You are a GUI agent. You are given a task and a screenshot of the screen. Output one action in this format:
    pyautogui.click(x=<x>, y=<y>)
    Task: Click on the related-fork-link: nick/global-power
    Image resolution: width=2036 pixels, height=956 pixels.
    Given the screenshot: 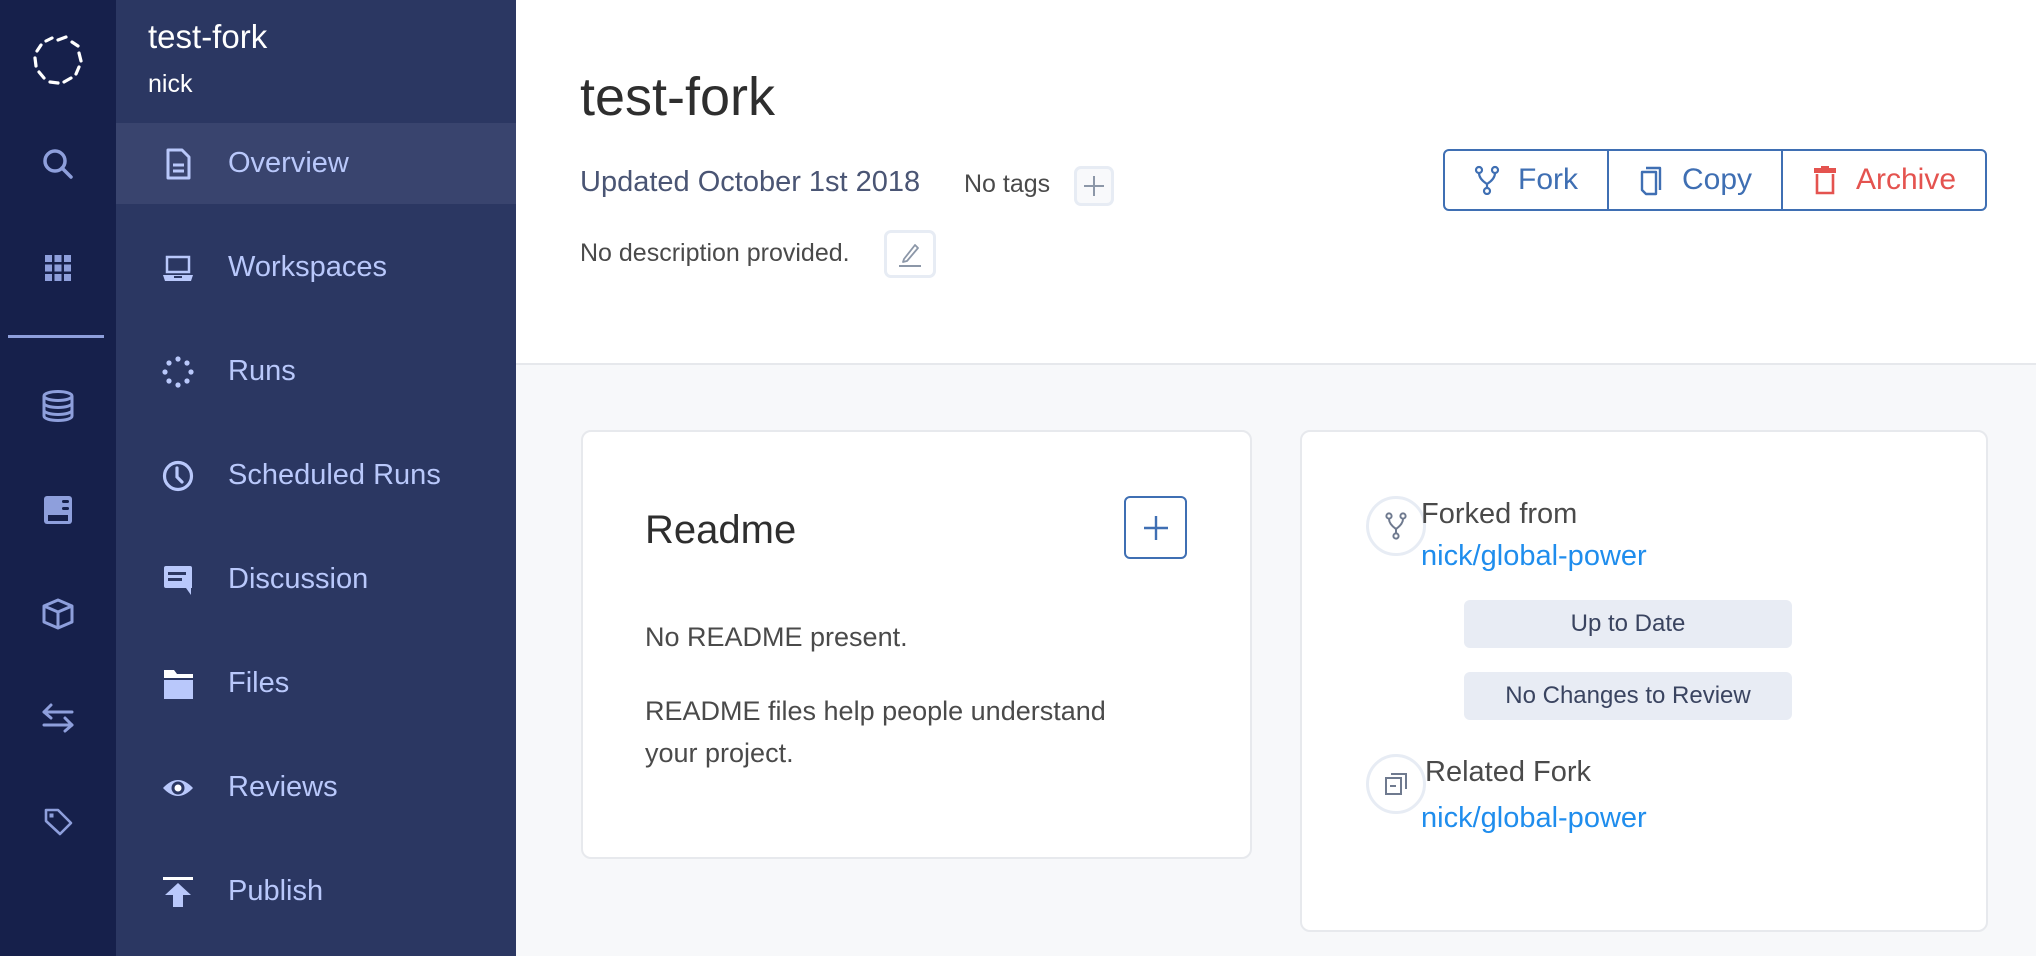 What is the action you would take?
    pyautogui.click(x=1534, y=818)
    